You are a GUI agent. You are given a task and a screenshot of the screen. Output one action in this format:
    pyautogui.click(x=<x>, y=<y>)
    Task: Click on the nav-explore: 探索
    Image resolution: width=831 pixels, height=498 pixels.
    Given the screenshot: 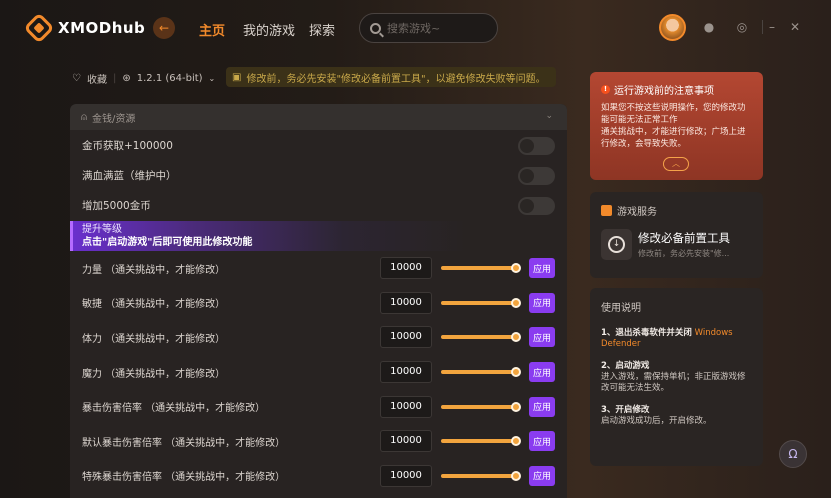 What is the action you would take?
    pyautogui.click(x=322, y=29)
    